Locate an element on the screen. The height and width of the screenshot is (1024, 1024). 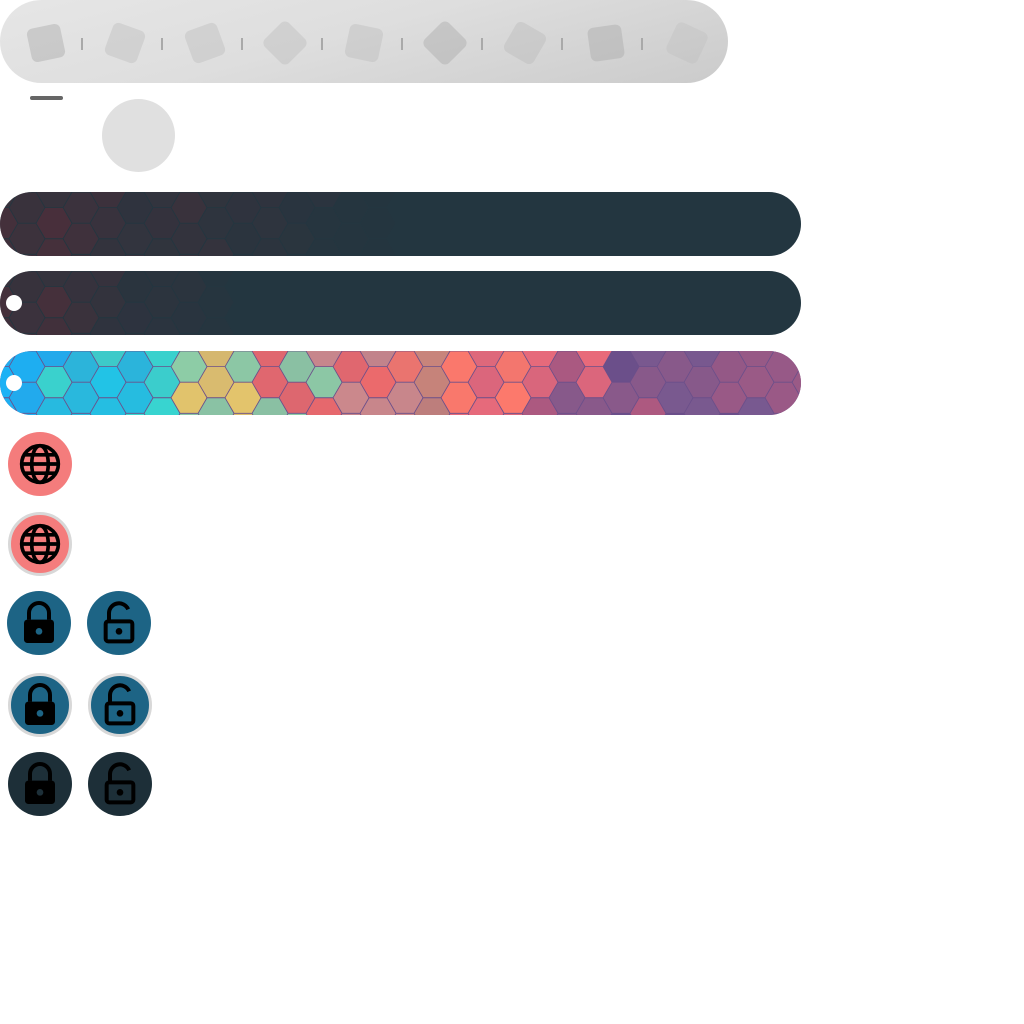
globe-button-selected is located at coordinates (40, 544).